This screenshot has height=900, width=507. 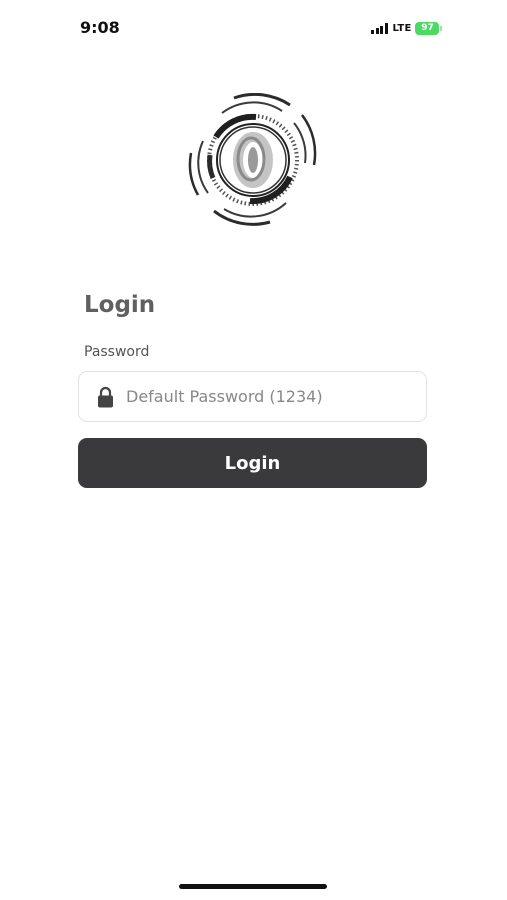 What do you see at coordinates (441, 28) in the screenshot?
I see `battery-tip` at bounding box center [441, 28].